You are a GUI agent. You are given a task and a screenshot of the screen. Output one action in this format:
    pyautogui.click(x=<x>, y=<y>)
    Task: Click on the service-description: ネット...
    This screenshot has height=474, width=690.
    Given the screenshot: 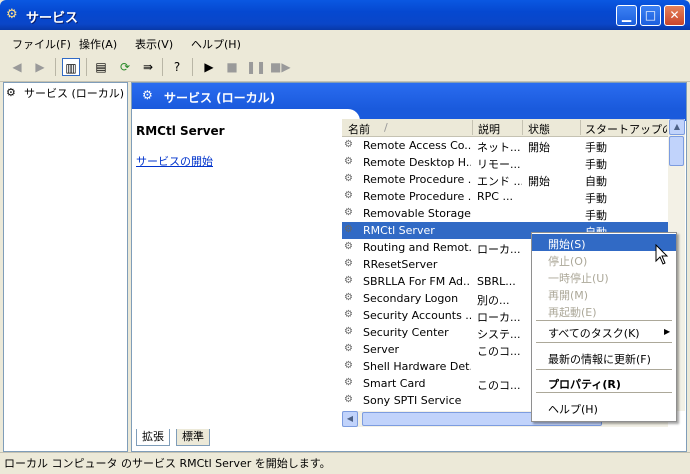 What is the action you would take?
    pyautogui.click(x=499, y=147)
    